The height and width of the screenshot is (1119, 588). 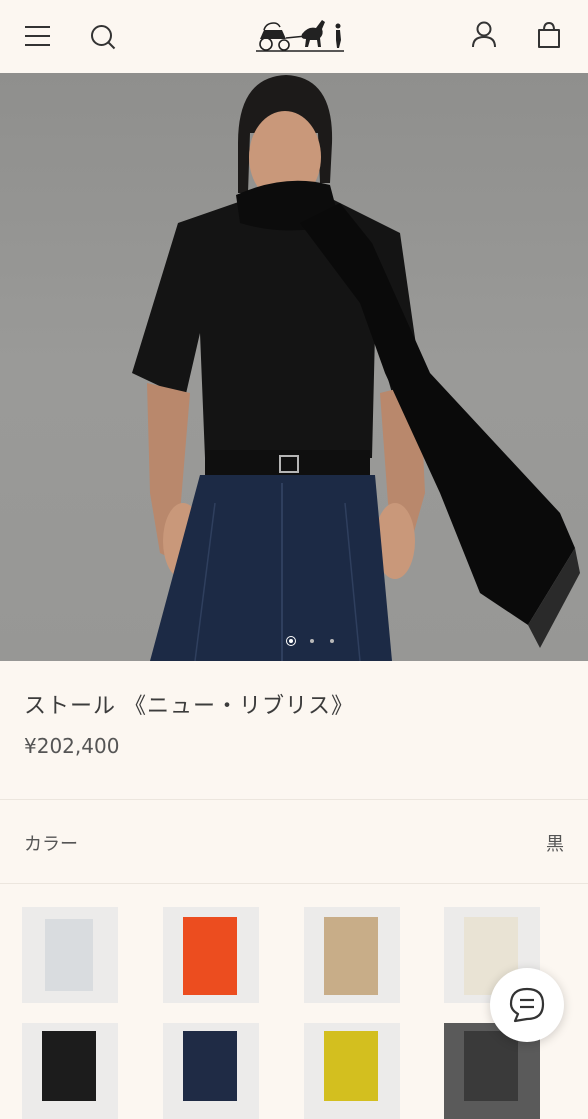 I want to click on product-title: ストール 《ニュー・リブリス》, so click(x=189, y=706).